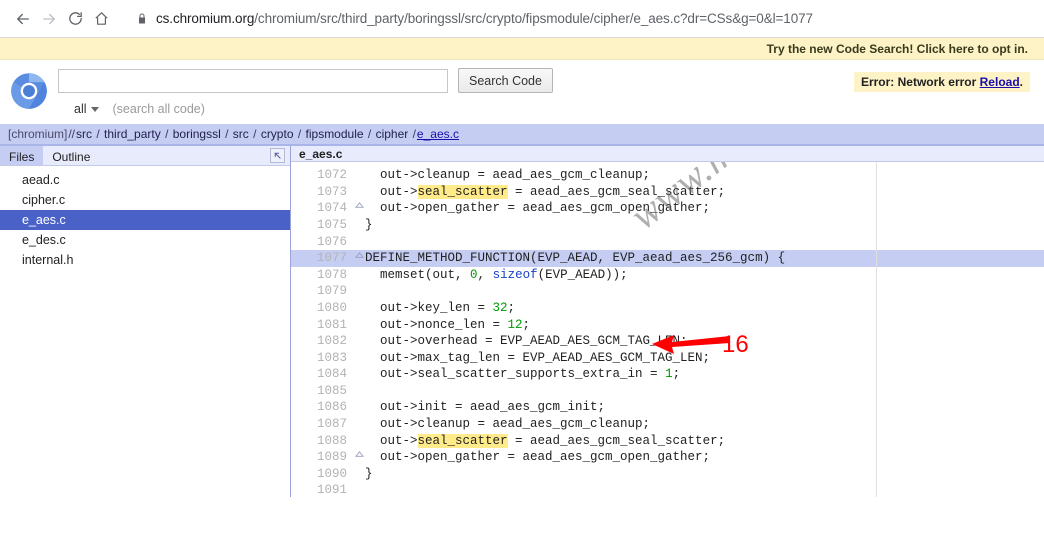 The height and width of the screenshot is (540, 1044). I want to click on line-number: 1078, so click(322, 275).